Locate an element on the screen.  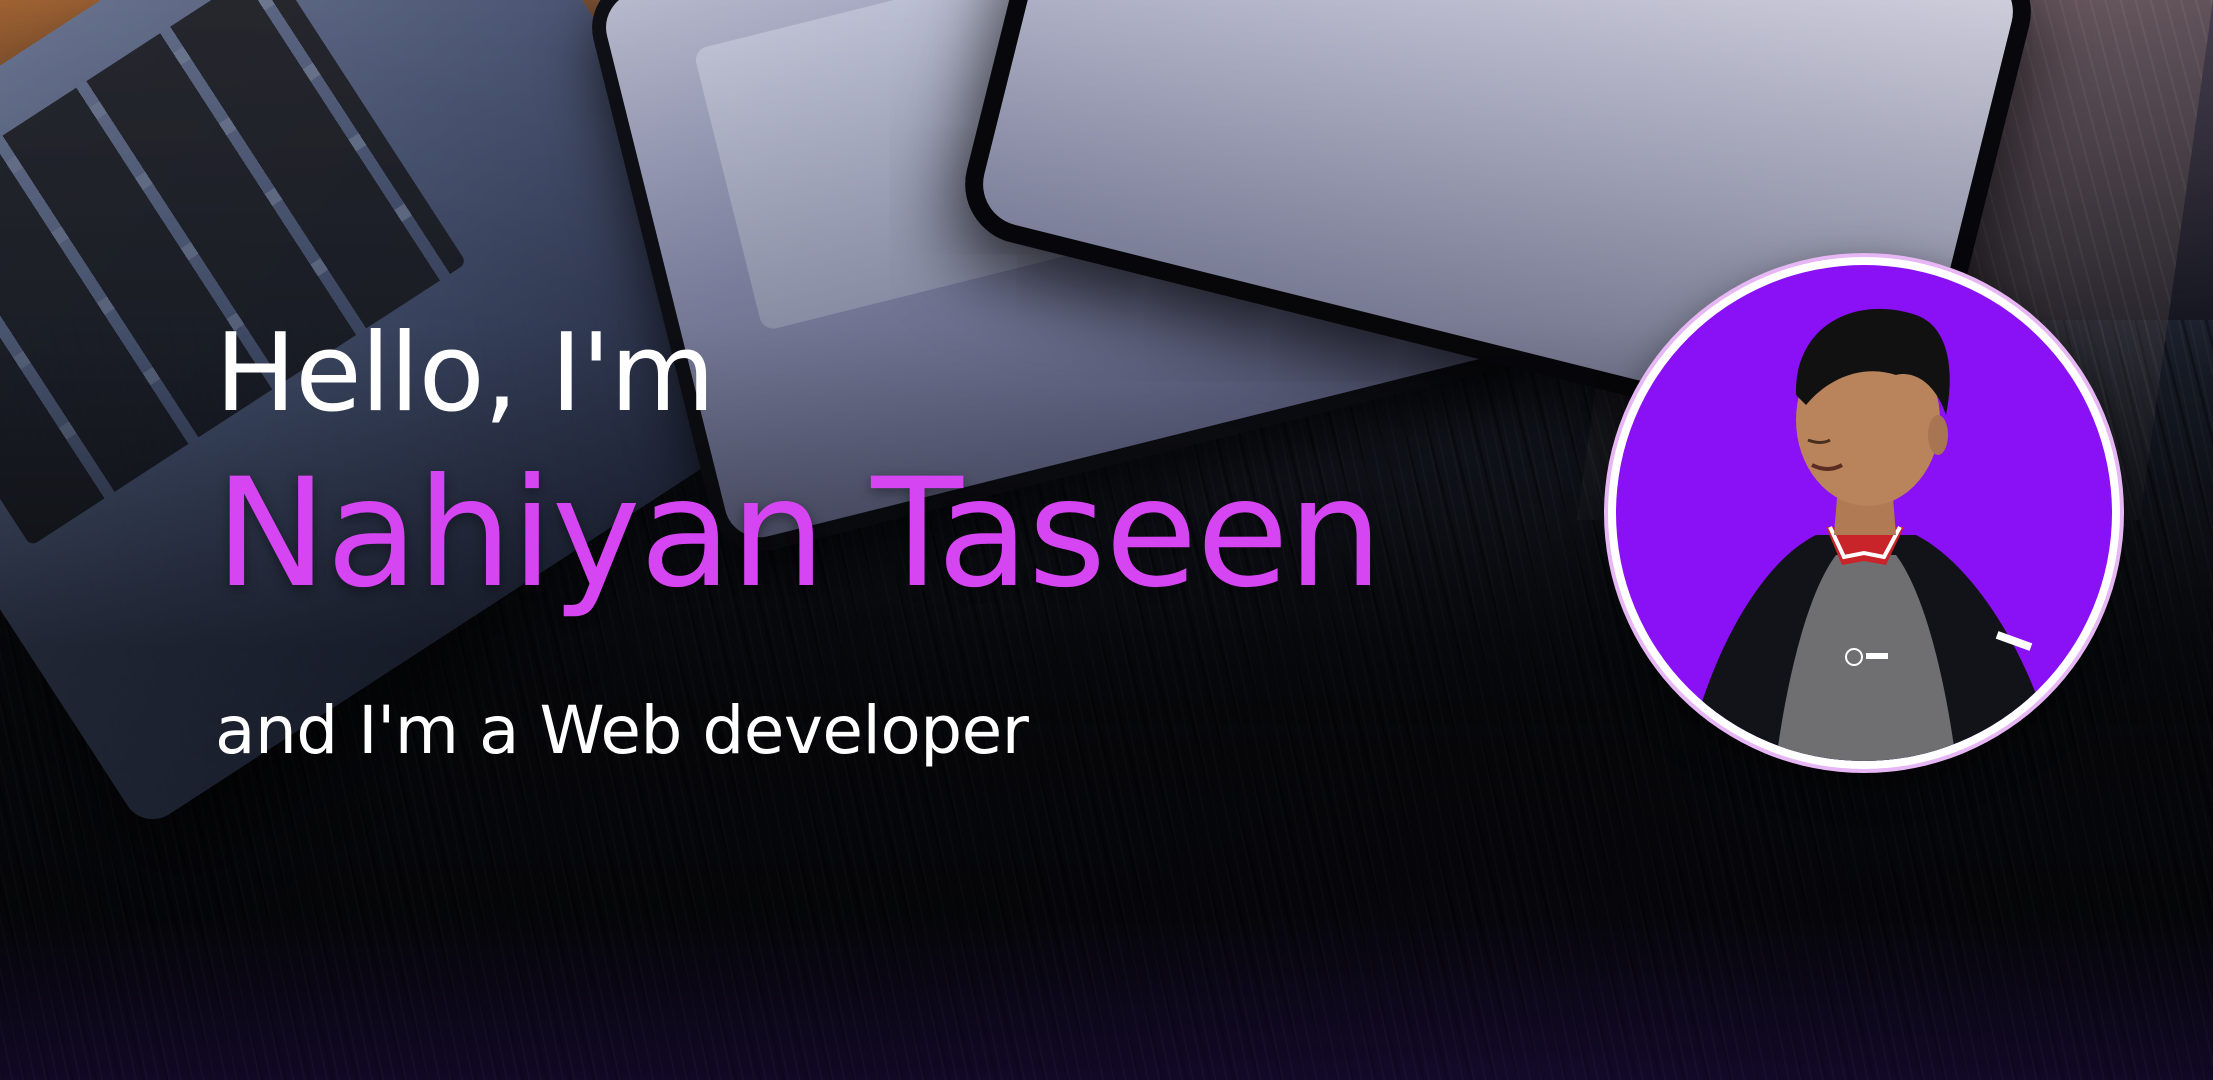
role-text: and I'm a Web developer is located at coordinates (622, 730).